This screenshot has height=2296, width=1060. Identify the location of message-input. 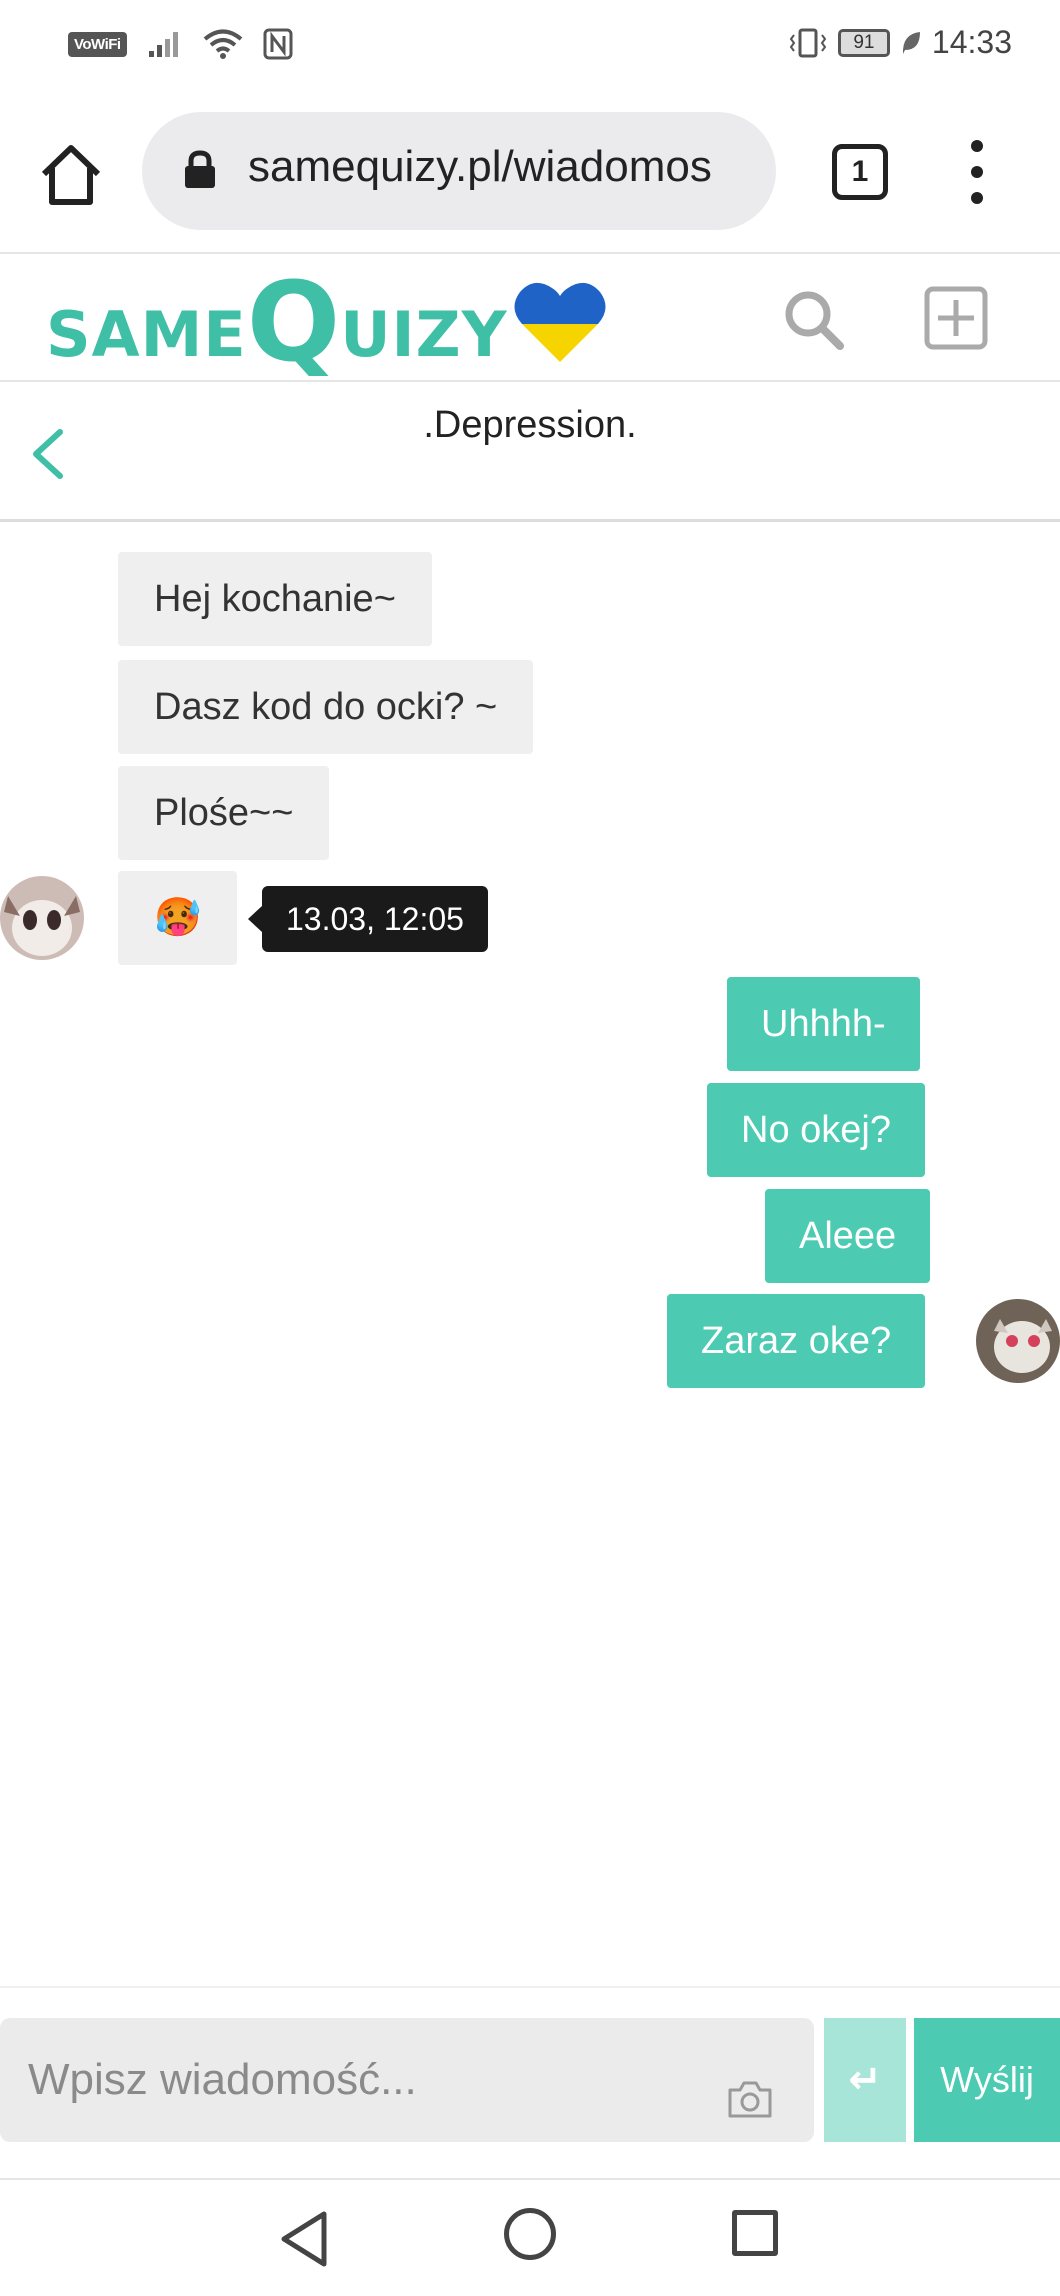
(368, 2080).